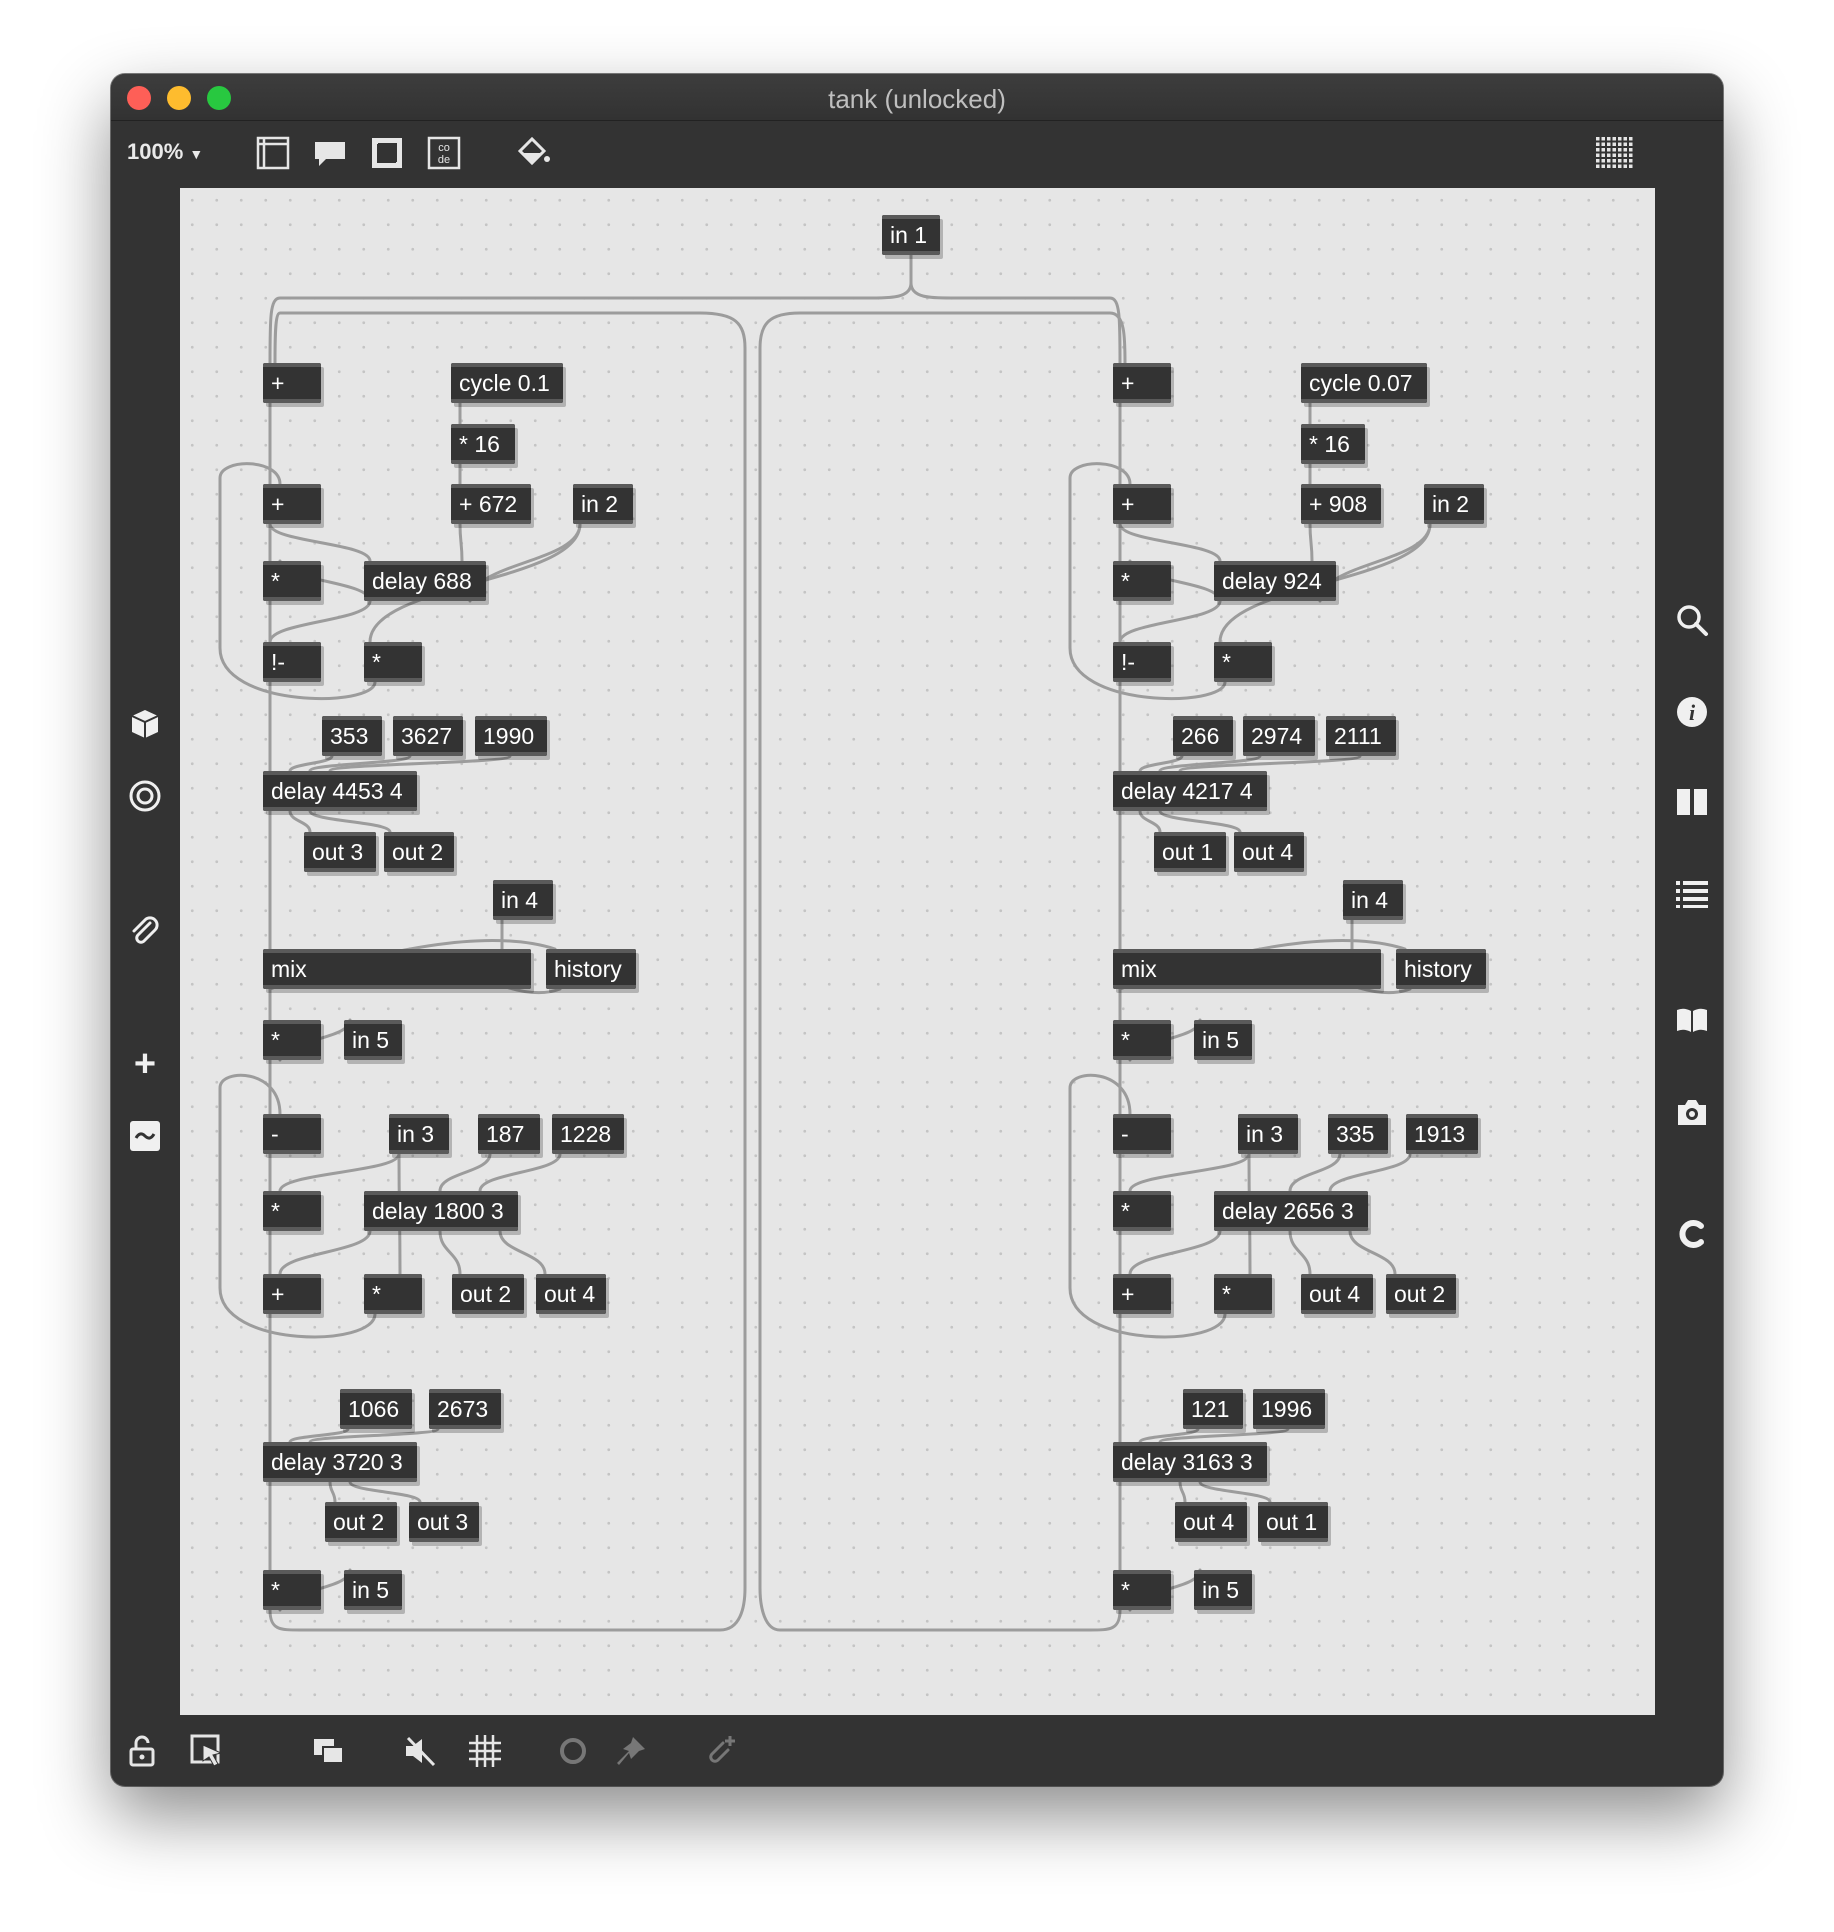 The width and height of the screenshot is (1834, 1932). I want to click on object-r-add3: +, so click(1142, 1294).